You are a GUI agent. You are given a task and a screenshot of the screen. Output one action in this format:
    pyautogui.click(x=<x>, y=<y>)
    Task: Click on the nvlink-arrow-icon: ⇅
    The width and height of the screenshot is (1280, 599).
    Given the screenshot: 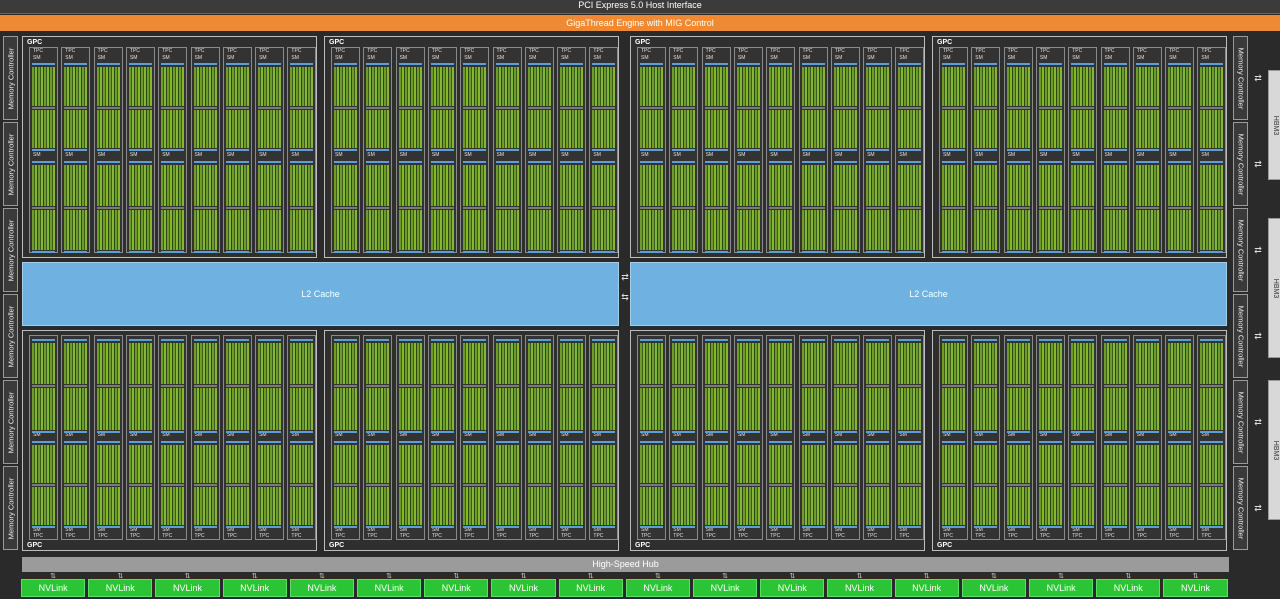 What is the action you would take?
    pyautogui.click(x=389, y=576)
    